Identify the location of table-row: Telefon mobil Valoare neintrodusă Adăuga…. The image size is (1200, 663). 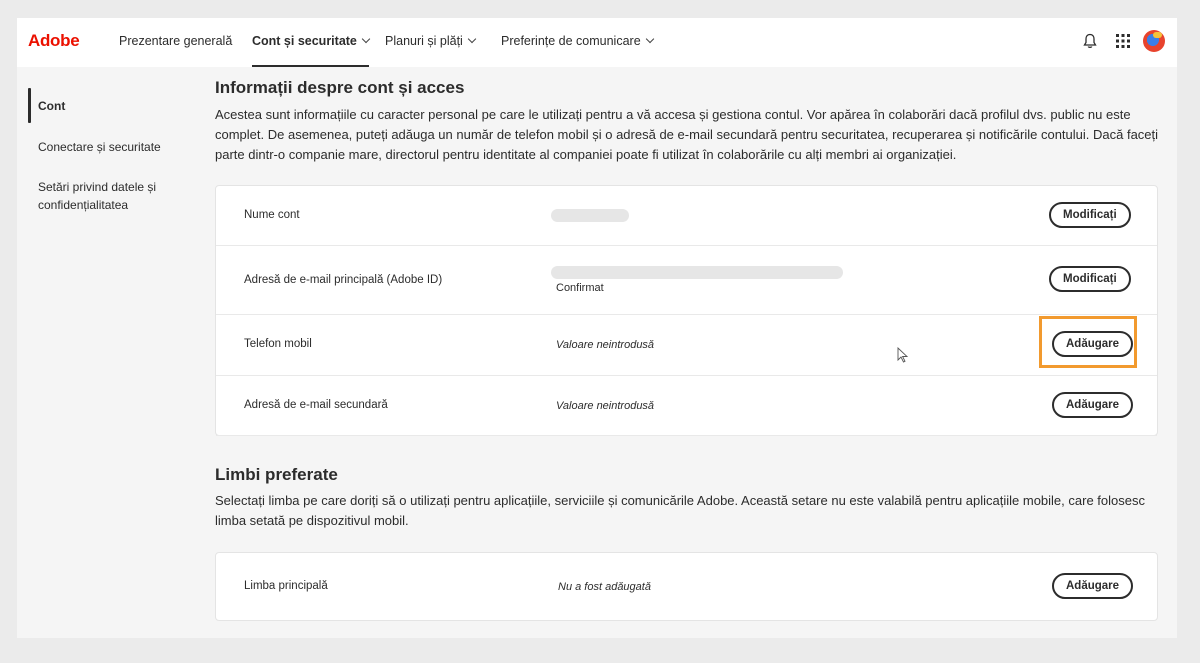
(686, 345).